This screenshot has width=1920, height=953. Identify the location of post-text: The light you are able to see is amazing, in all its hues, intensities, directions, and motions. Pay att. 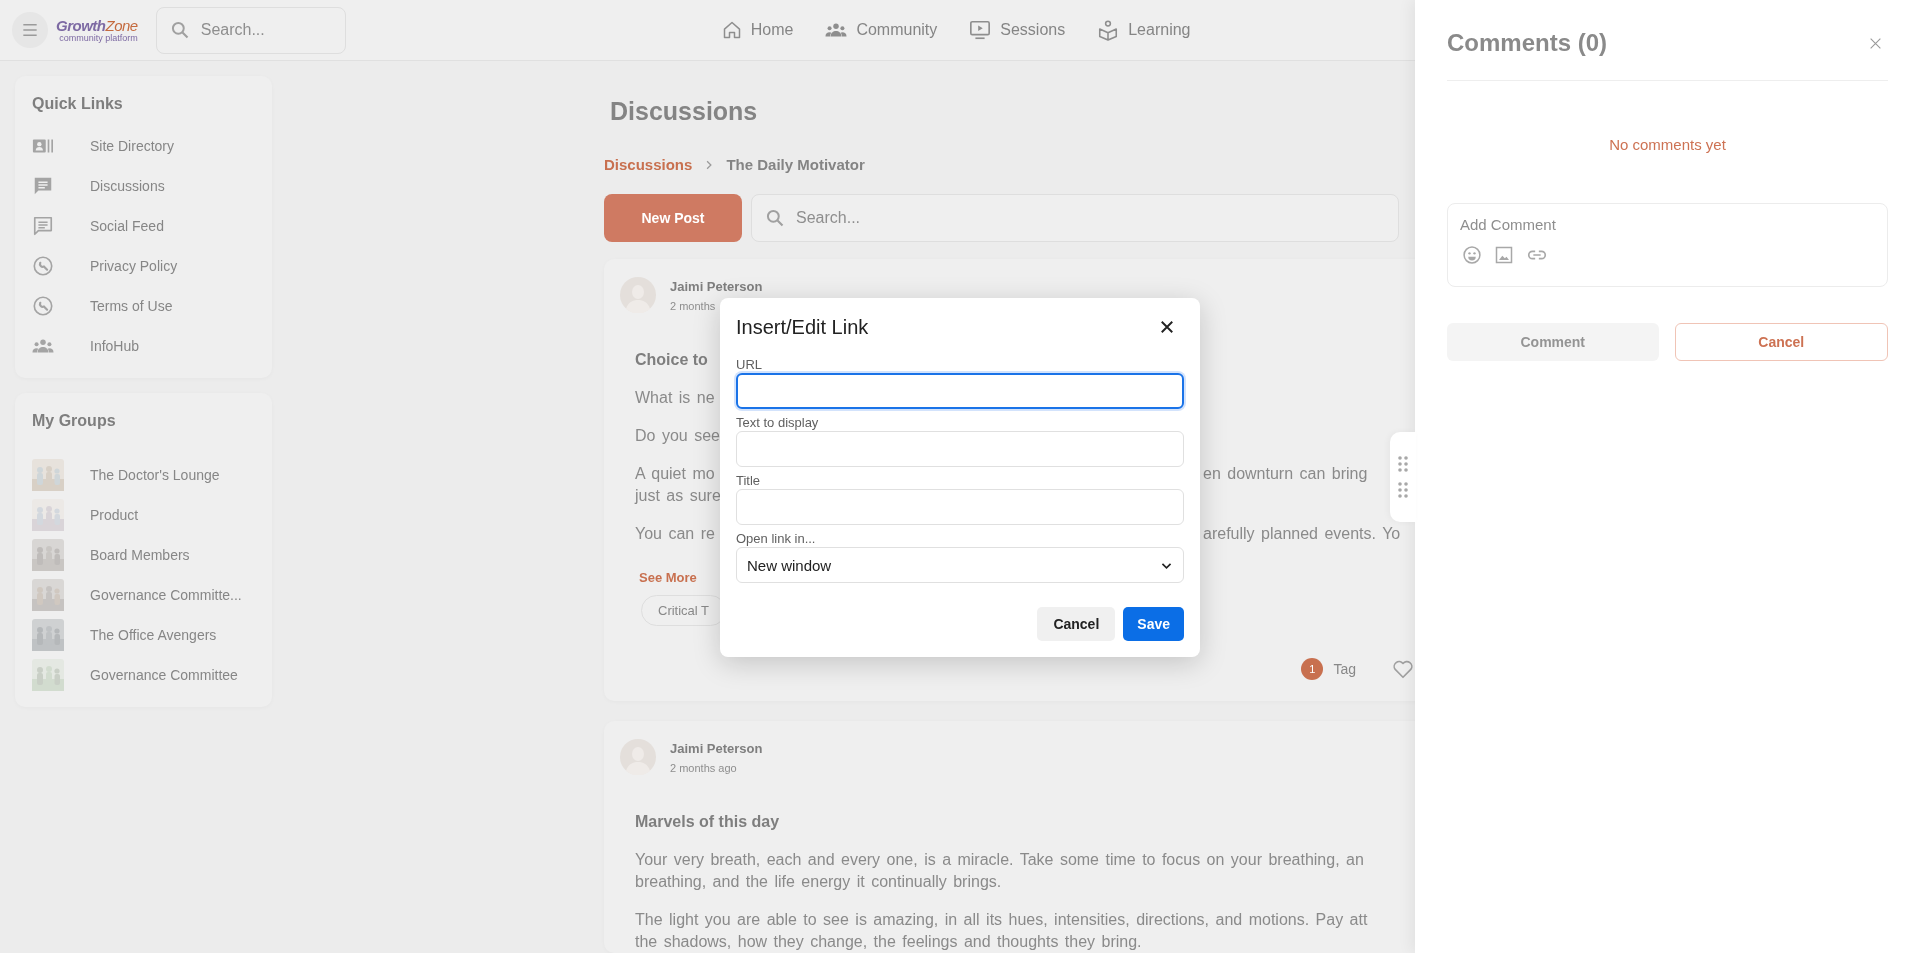
(1001, 920).